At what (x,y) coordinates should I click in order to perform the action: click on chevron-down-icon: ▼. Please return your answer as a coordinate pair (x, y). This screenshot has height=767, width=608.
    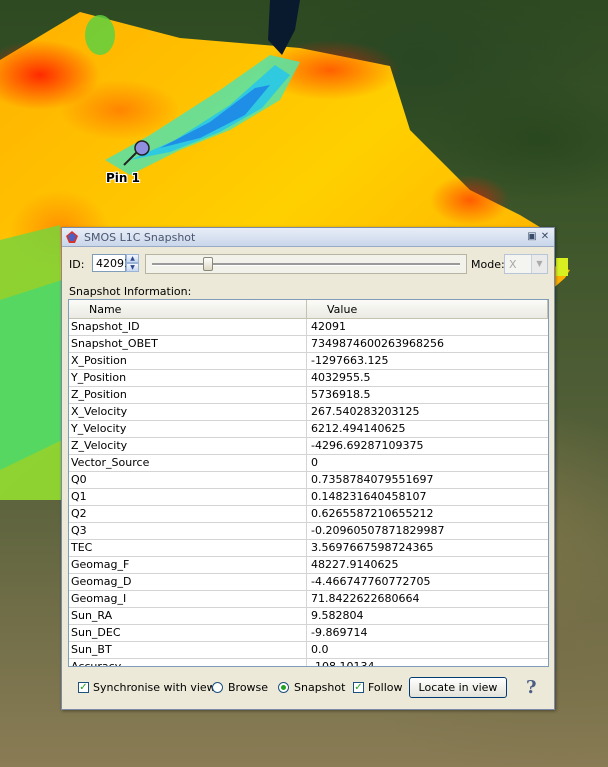
    Looking at the image, I should click on (539, 264).